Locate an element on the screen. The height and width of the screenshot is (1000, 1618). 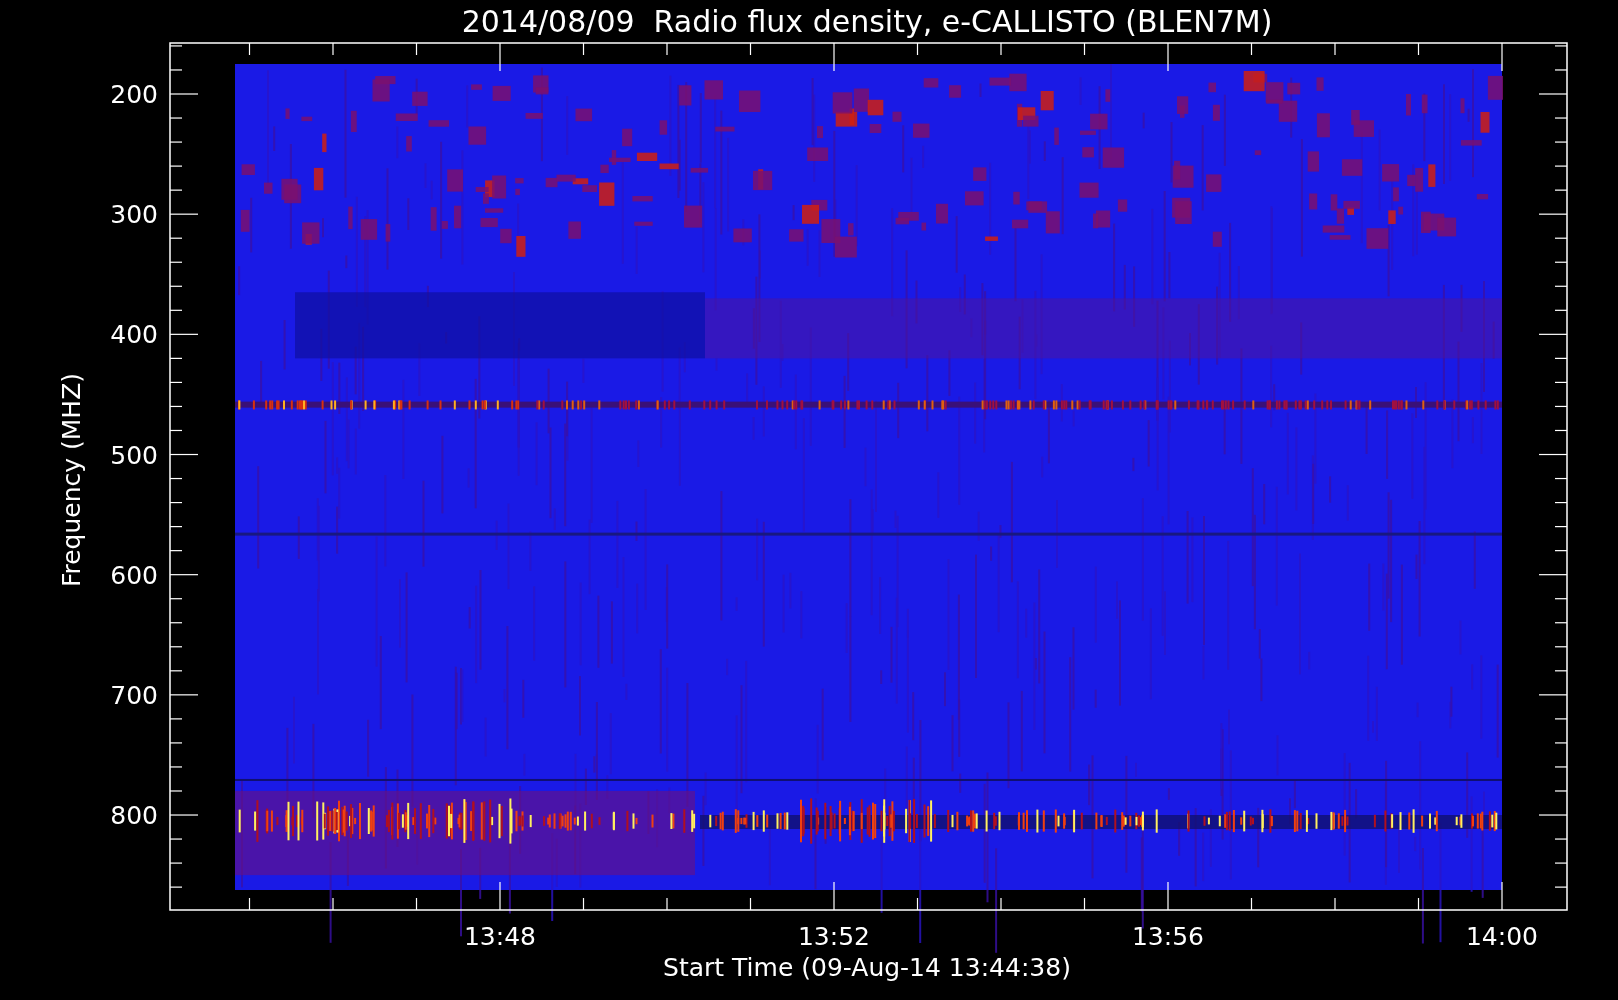
x-tick-label: 14:00 is located at coordinates (1502, 936).